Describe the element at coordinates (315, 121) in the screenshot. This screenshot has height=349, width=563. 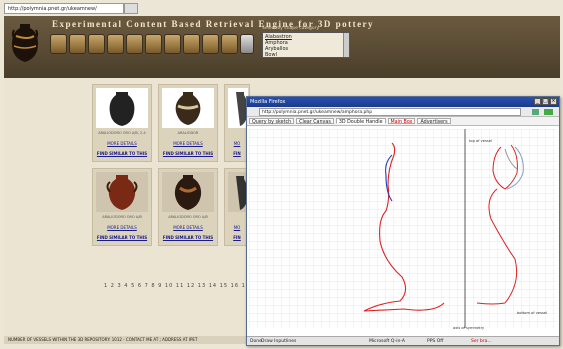
I see `tab-clear-canvas: Clear Canvas` at that location.